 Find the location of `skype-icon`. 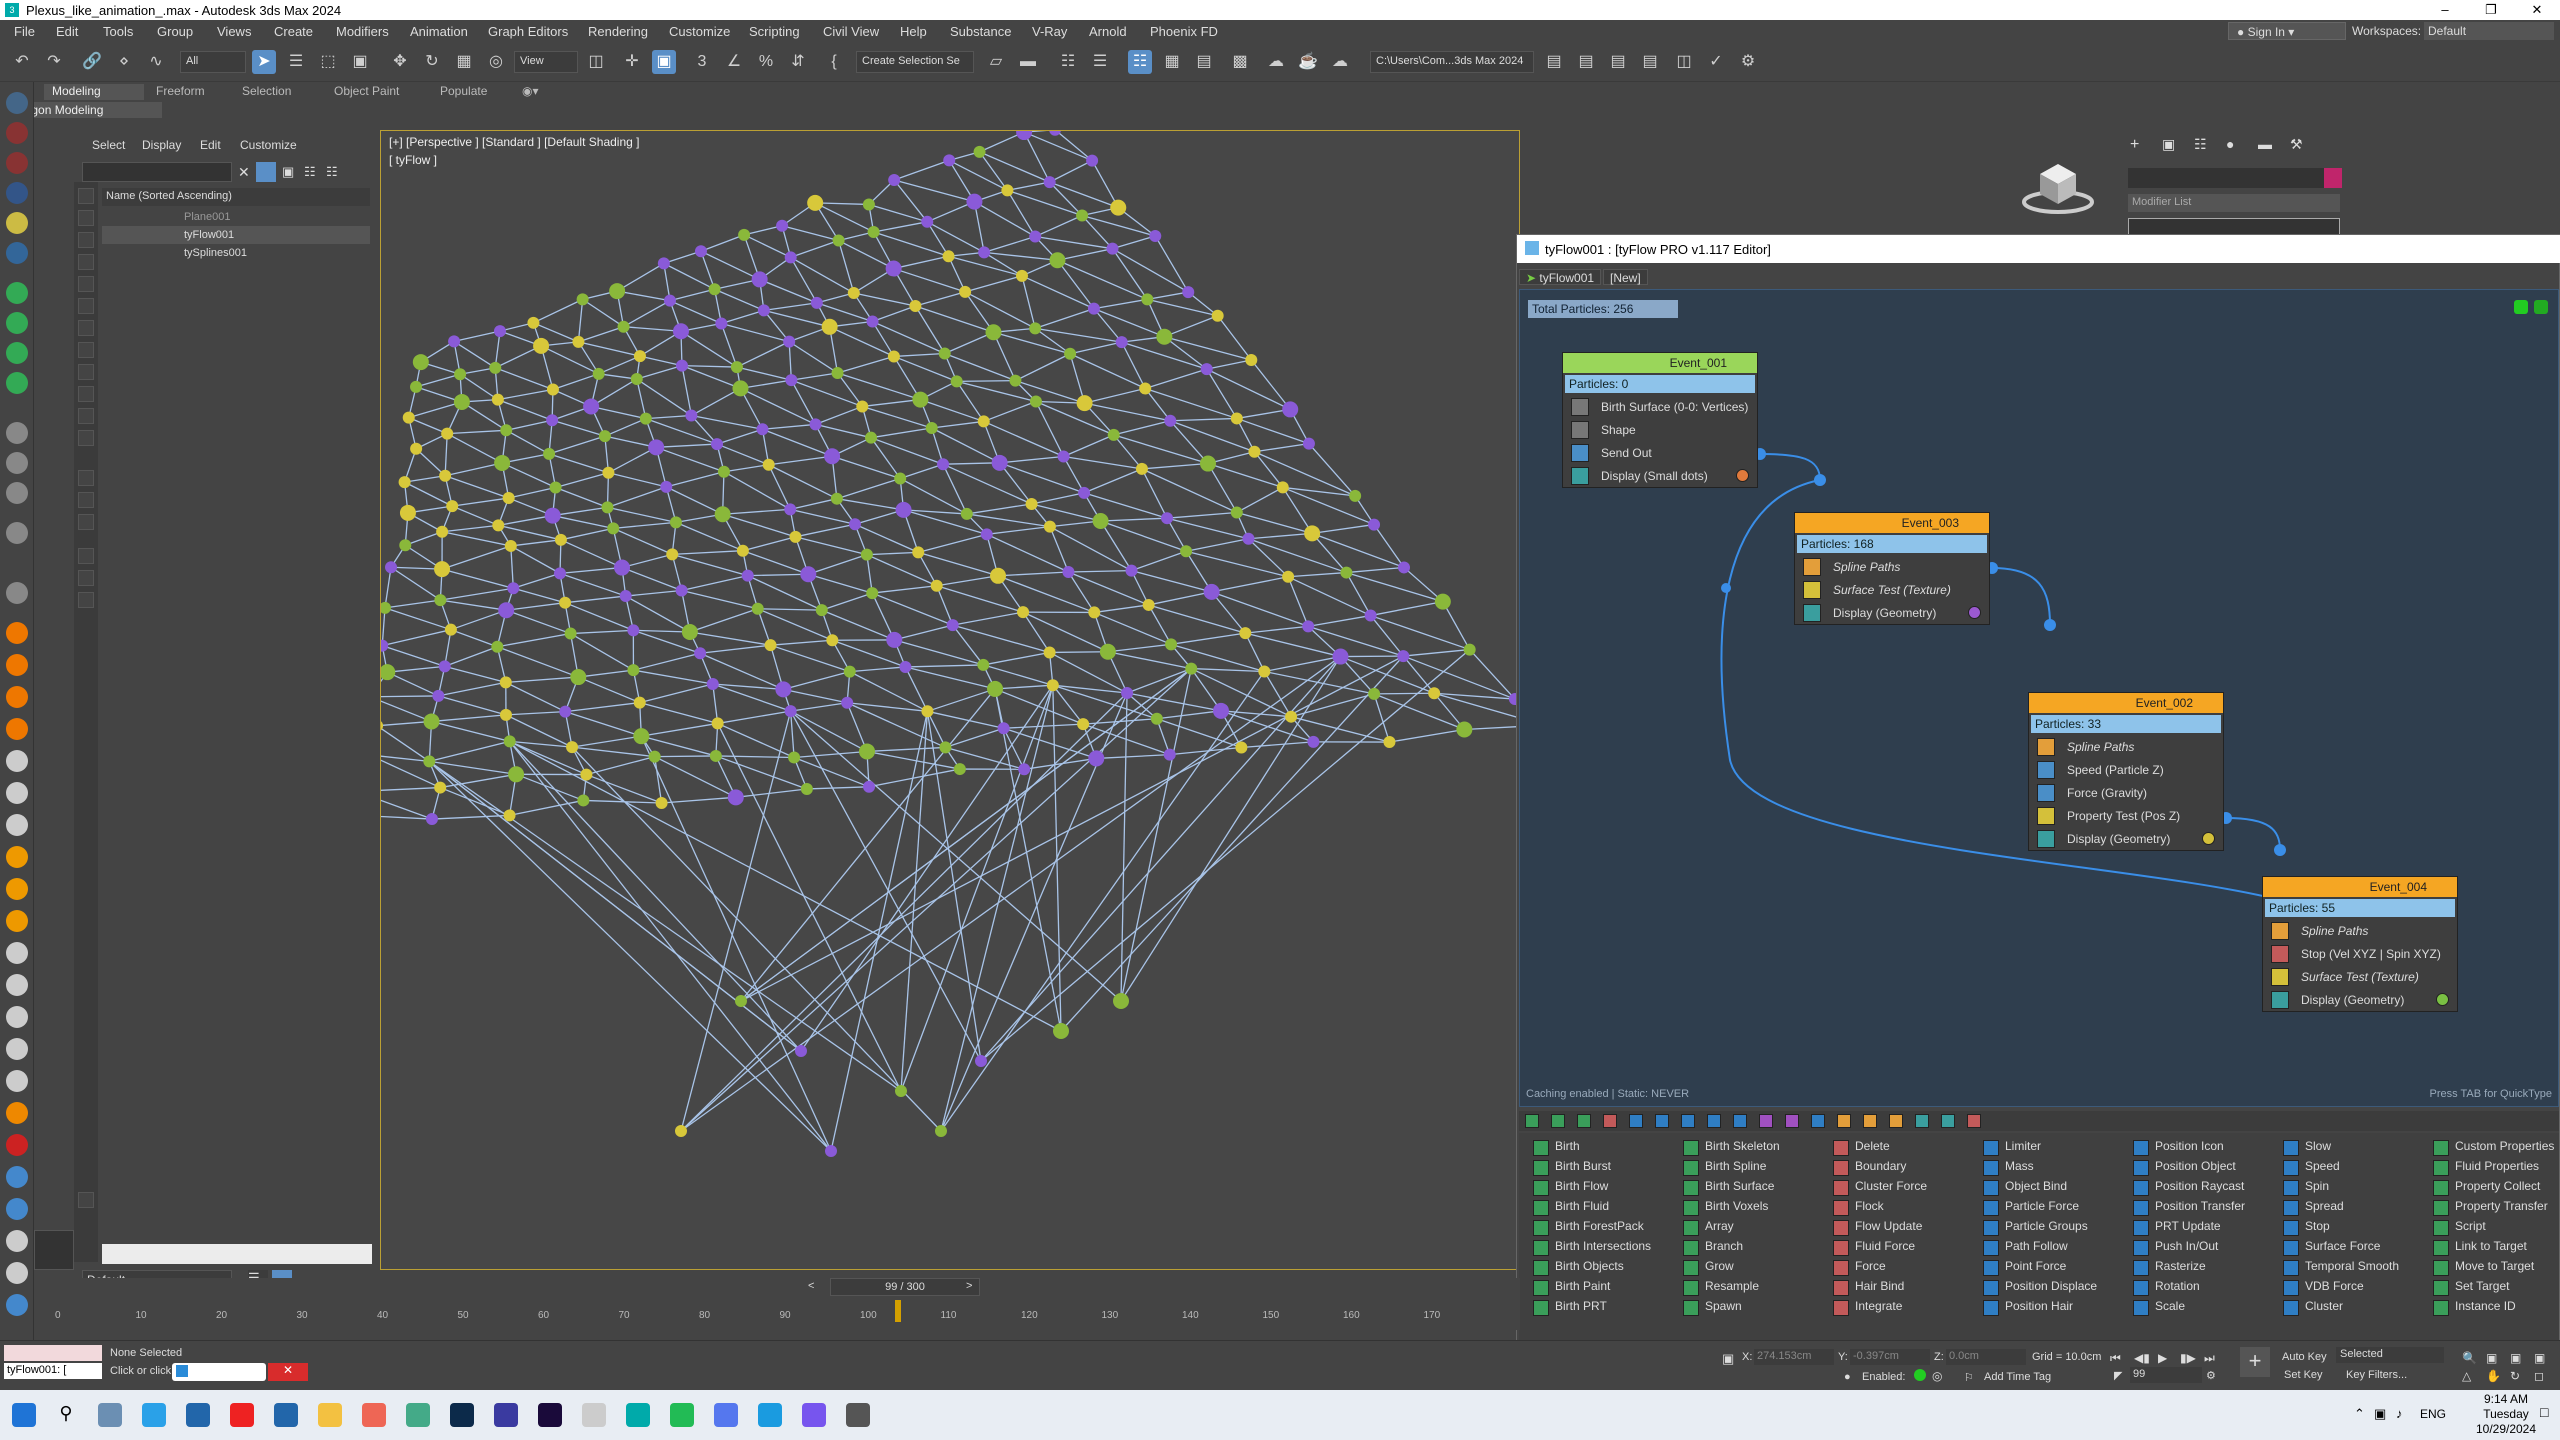

skype-icon is located at coordinates (770, 1415).